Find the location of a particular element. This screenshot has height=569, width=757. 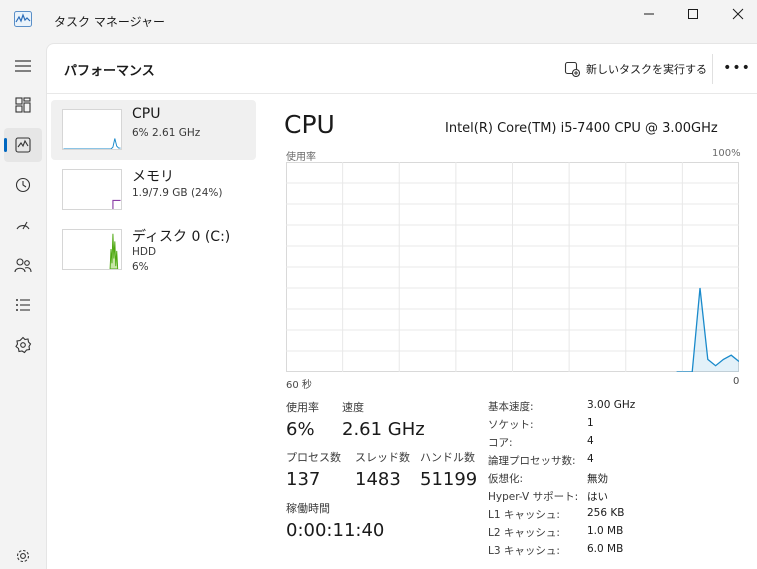

spec-value: 1.0 MB is located at coordinates (605, 531).